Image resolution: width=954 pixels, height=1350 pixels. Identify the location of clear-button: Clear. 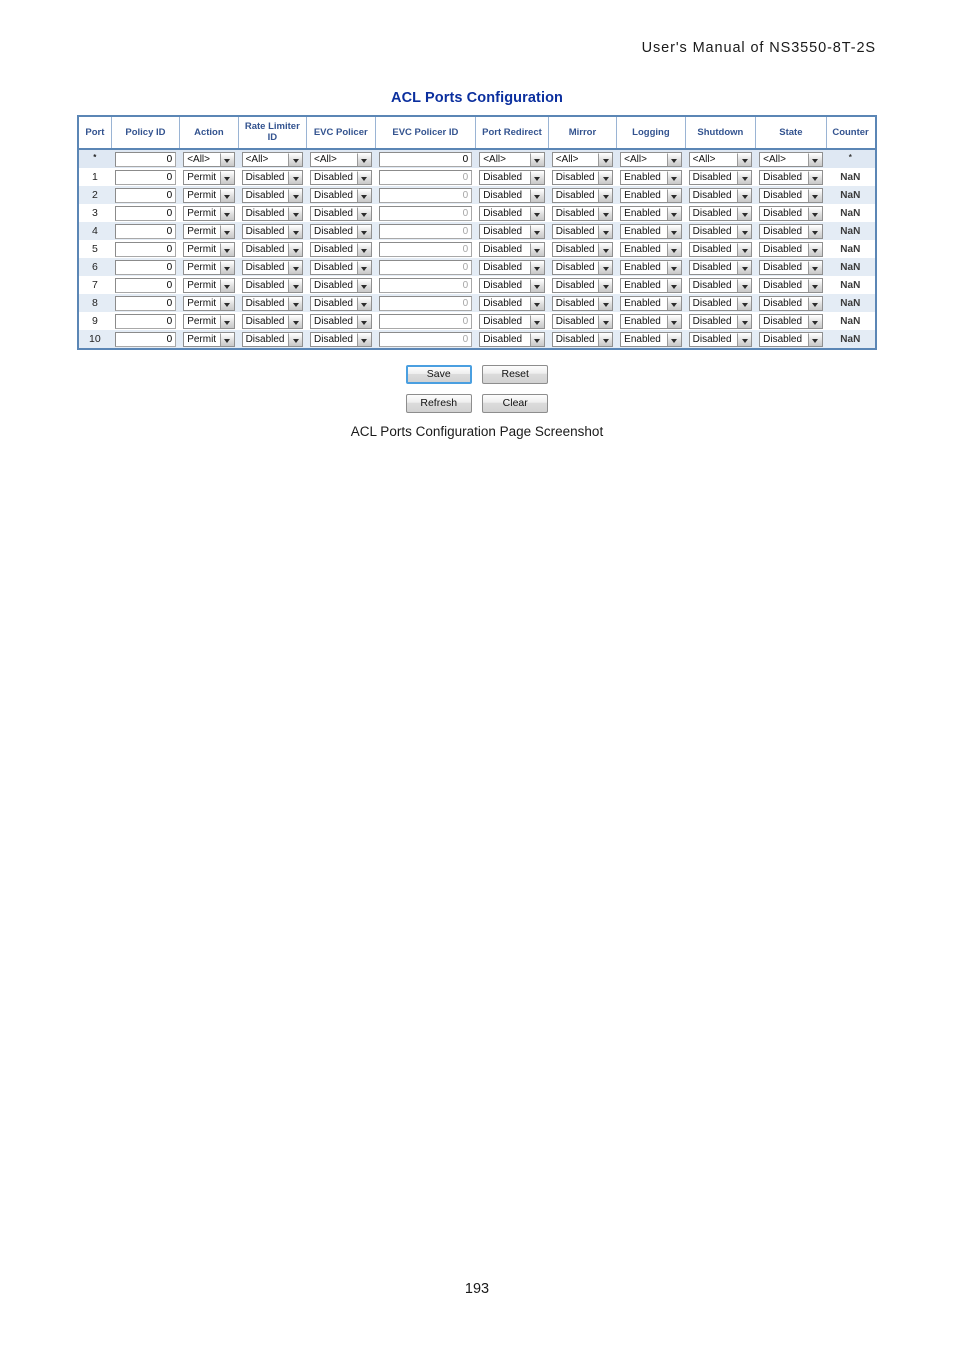
(515, 403).